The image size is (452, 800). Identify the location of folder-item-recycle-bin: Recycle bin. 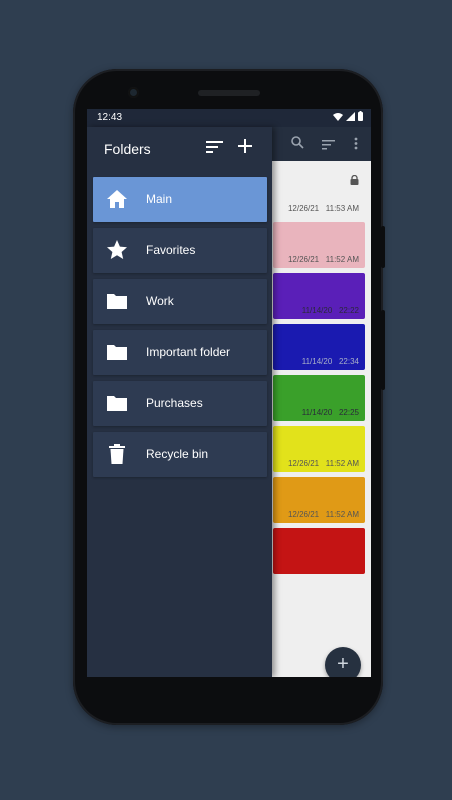
(180, 454).